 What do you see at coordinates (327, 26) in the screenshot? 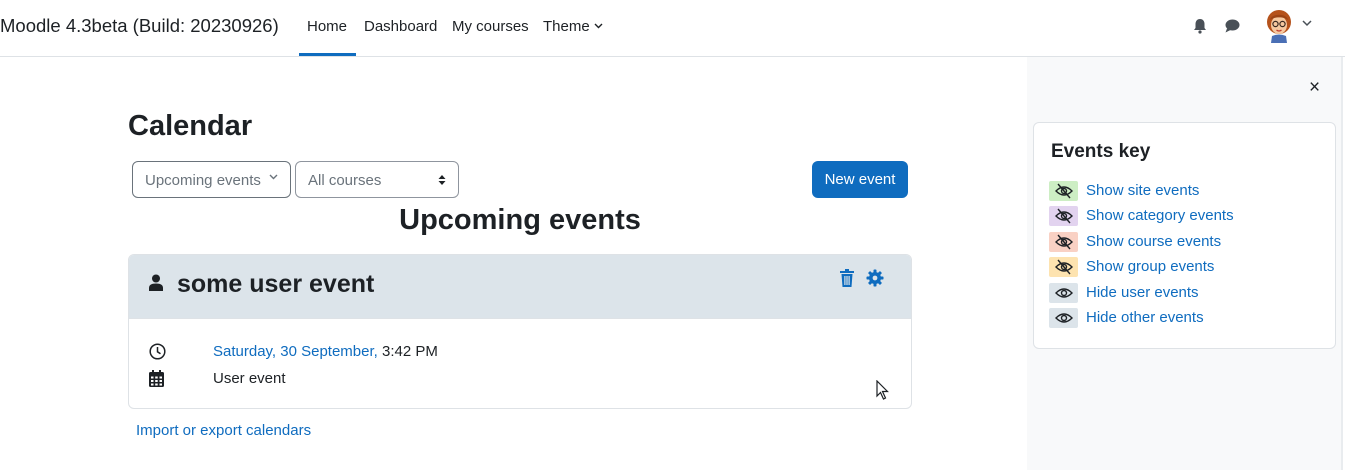
I see `nav-home: Home` at bounding box center [327, 26].